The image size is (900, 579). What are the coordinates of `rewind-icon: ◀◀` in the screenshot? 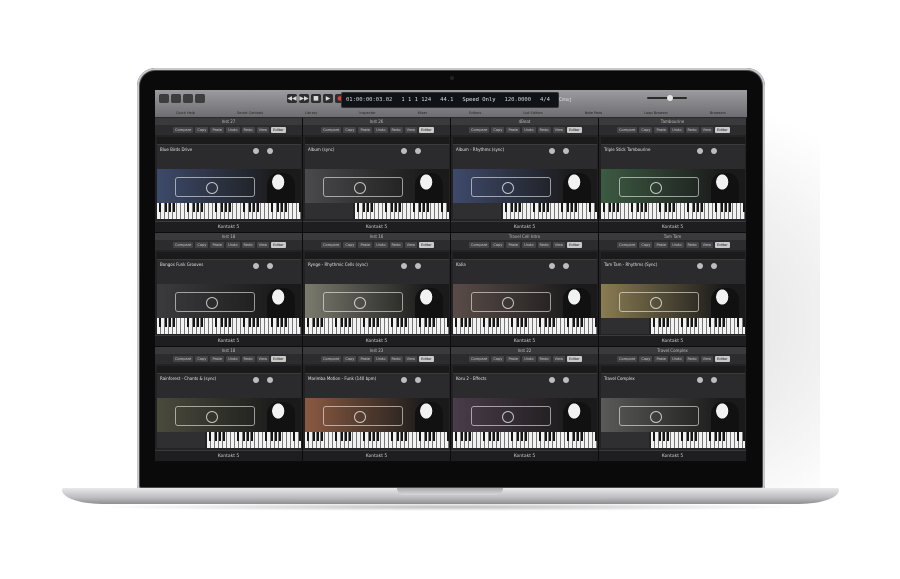 It's located at (292, 98).